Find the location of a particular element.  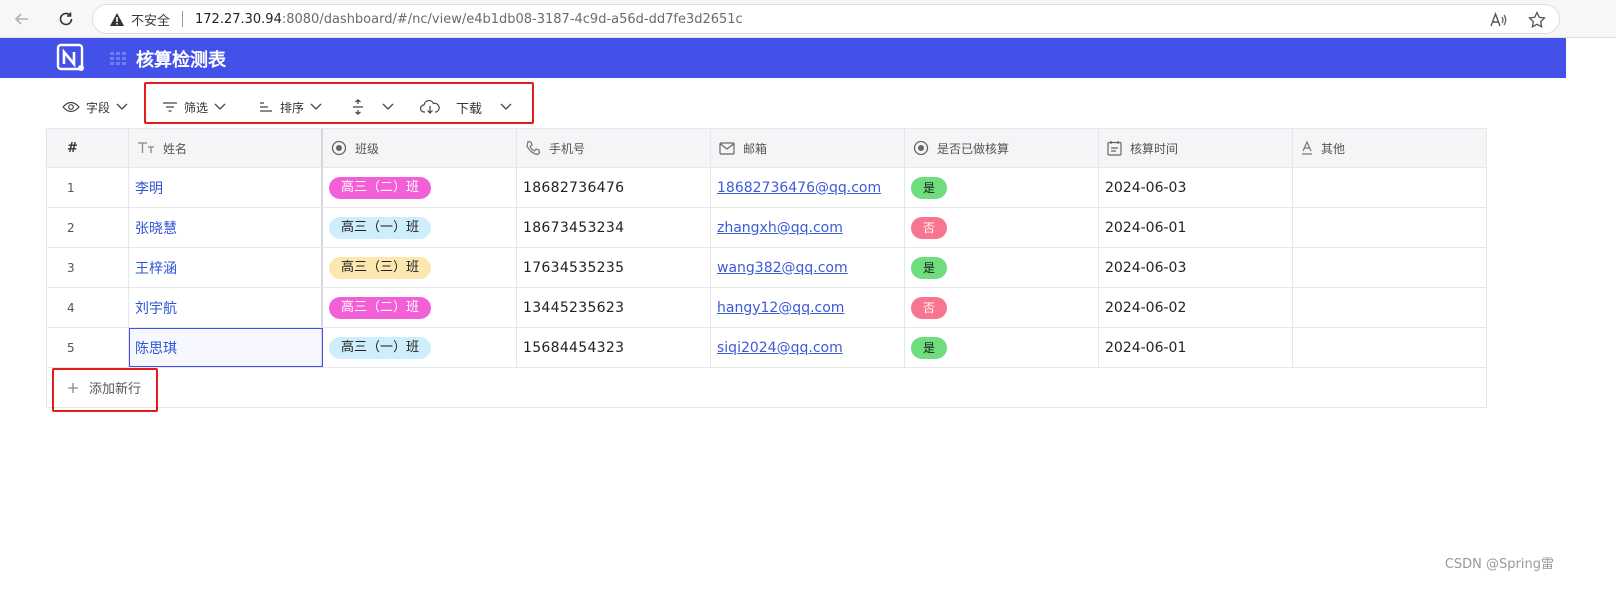

right-edge-strip is located at coordinates (1591, 63).